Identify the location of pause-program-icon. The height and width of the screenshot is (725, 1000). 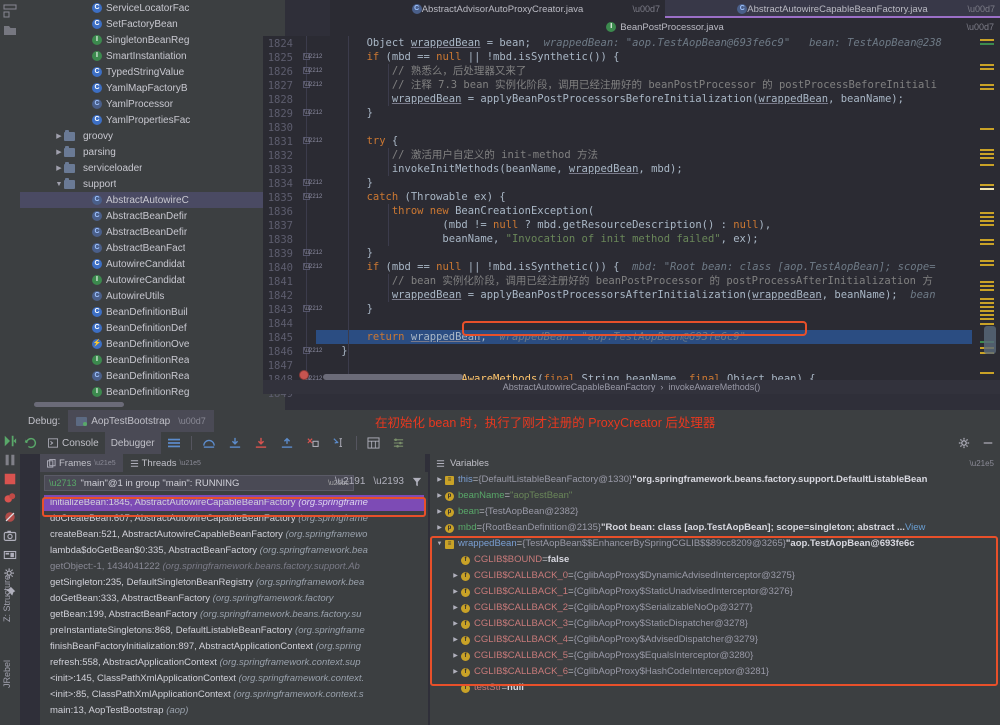
(10, 460).